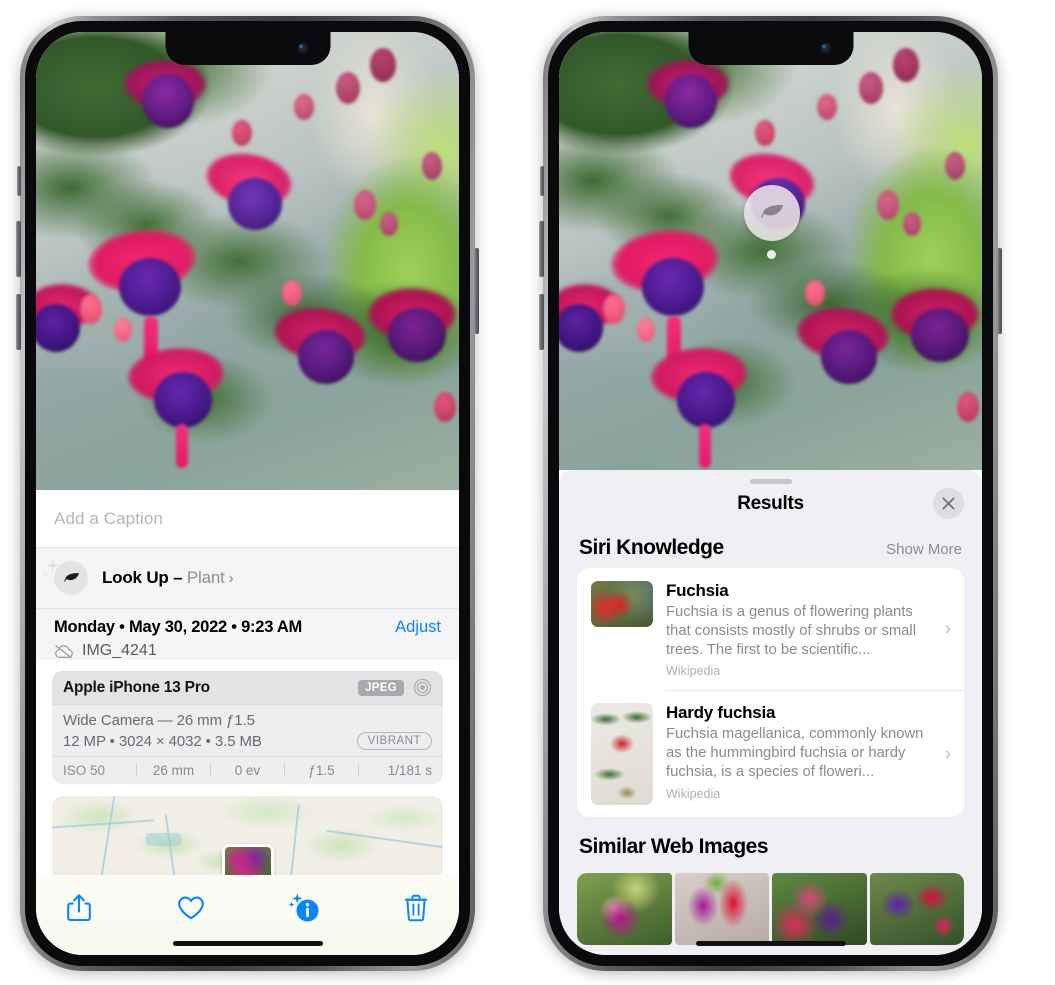 This screenshot has width=1055, height=985. I want to click on show-more-button: Show More, so click(924, 549).